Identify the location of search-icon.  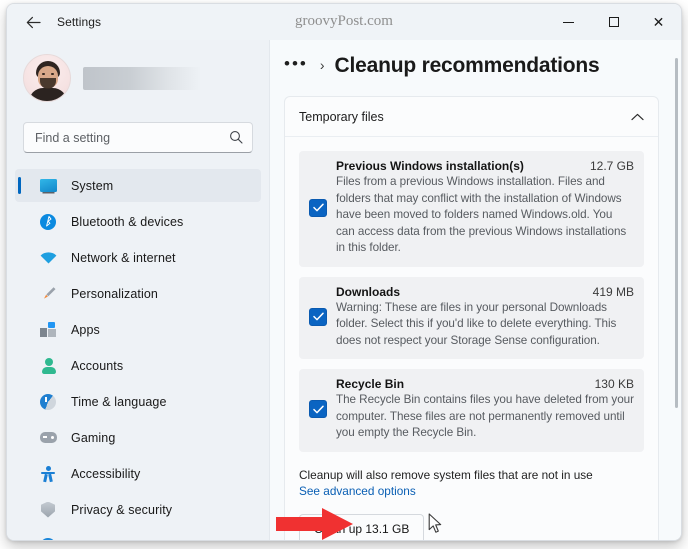
(236, 139).